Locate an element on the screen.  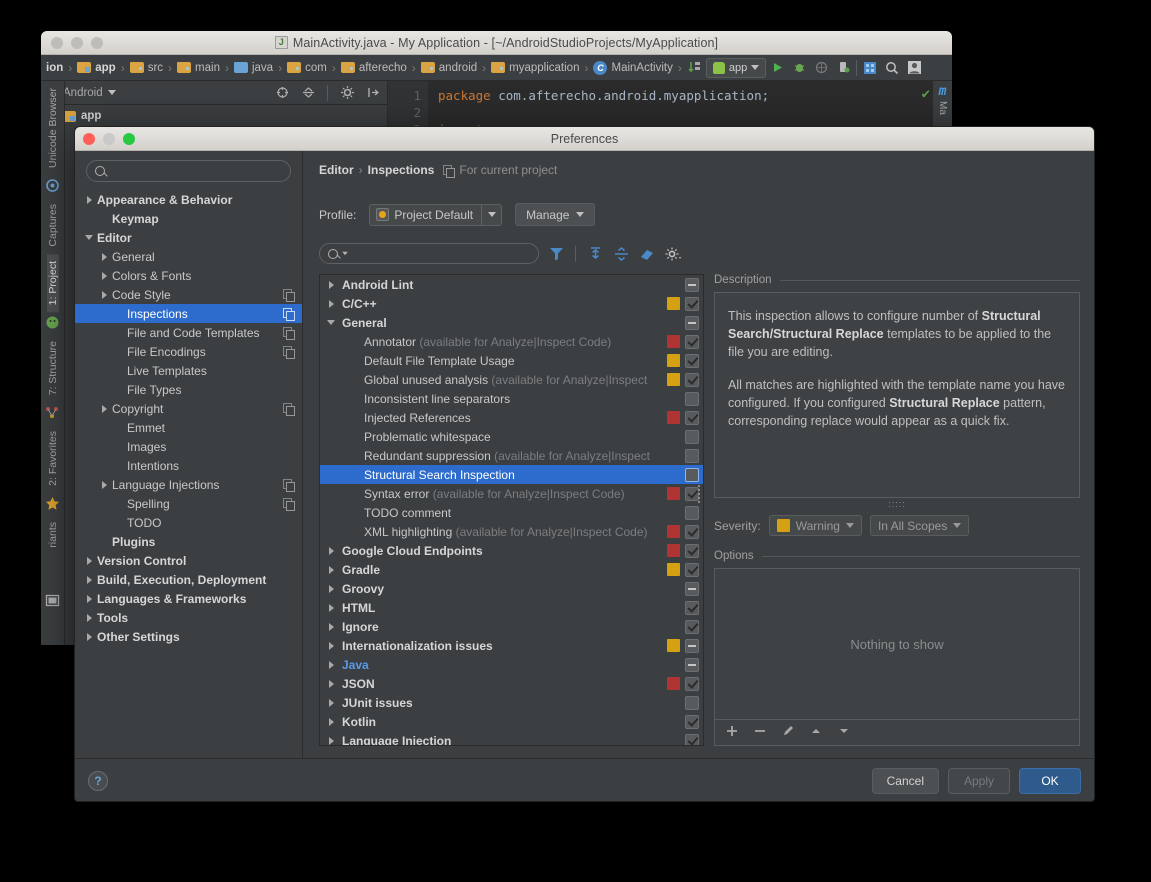
settings-tree-item-language-injections: Language Injections is located at coordinates (188, 484).